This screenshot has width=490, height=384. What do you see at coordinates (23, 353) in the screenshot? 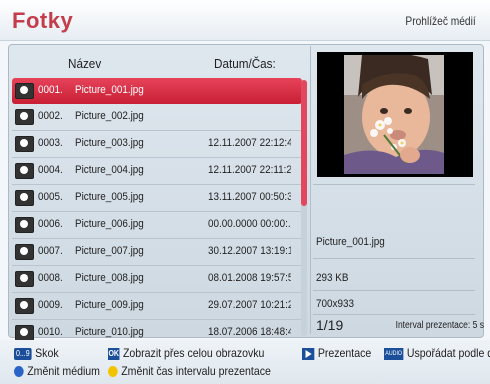
I see `digit-key-icon: 0...9` at bounding box center [23, 353].